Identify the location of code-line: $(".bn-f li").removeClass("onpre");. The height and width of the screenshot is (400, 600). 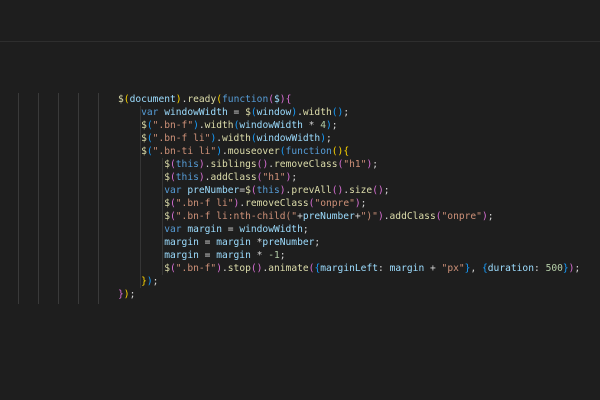
(349, 203).